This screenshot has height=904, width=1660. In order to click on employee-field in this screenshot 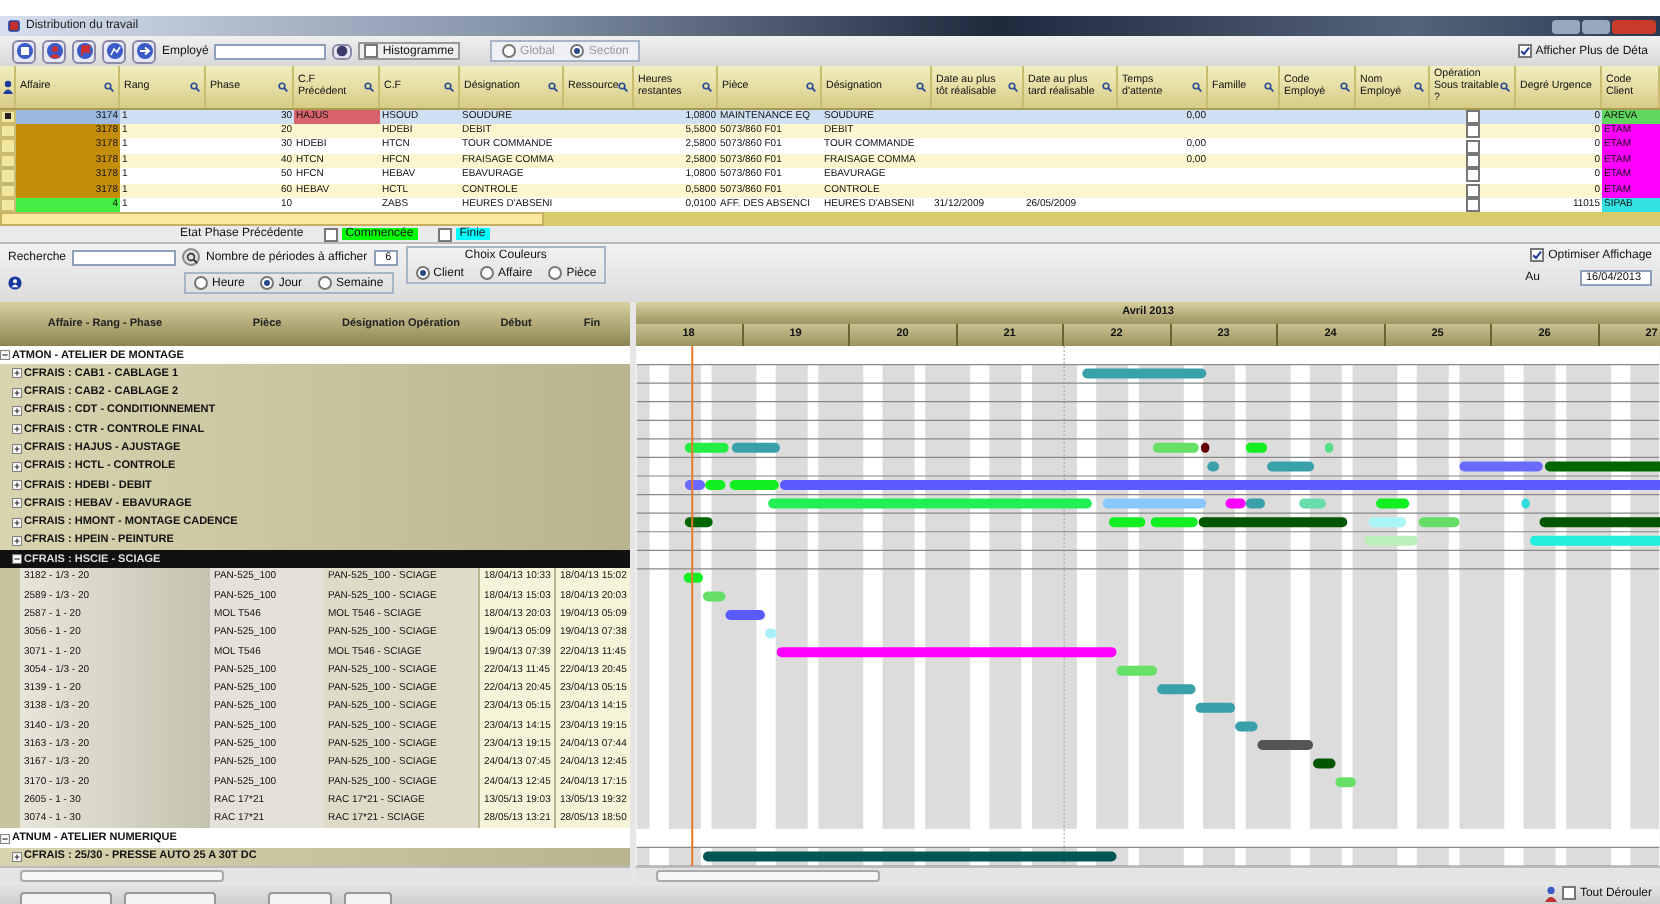, I will do `click(270, 51)`.